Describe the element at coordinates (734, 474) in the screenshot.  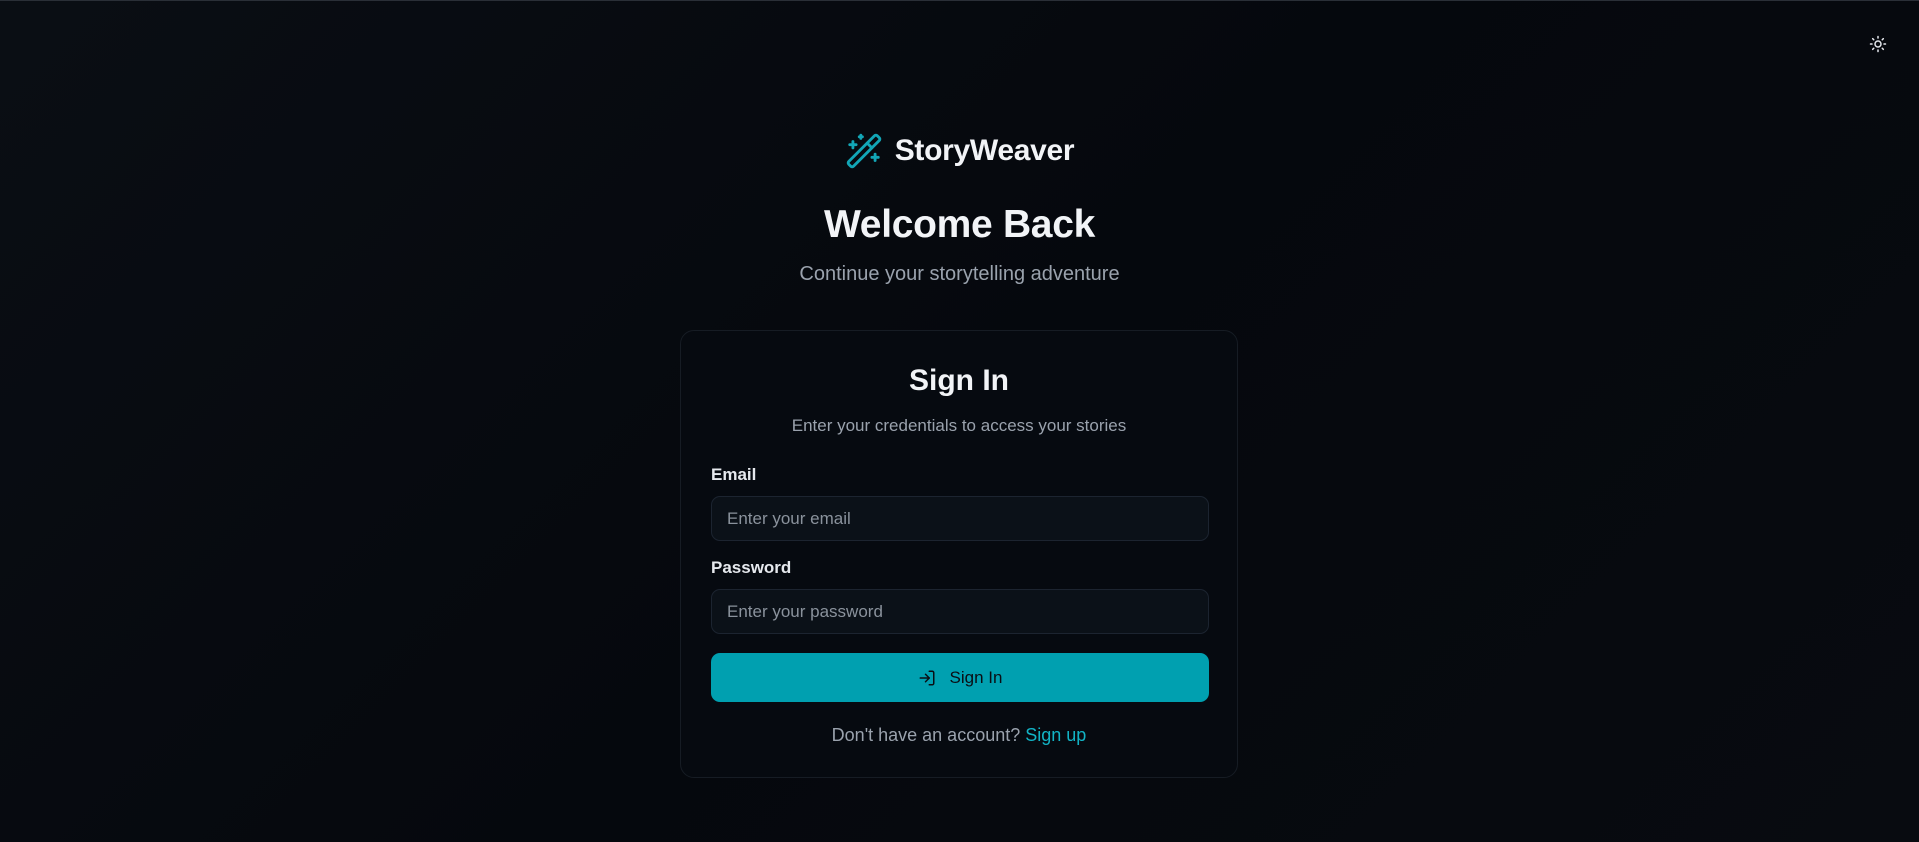
I see `email-label: Email` at that location.